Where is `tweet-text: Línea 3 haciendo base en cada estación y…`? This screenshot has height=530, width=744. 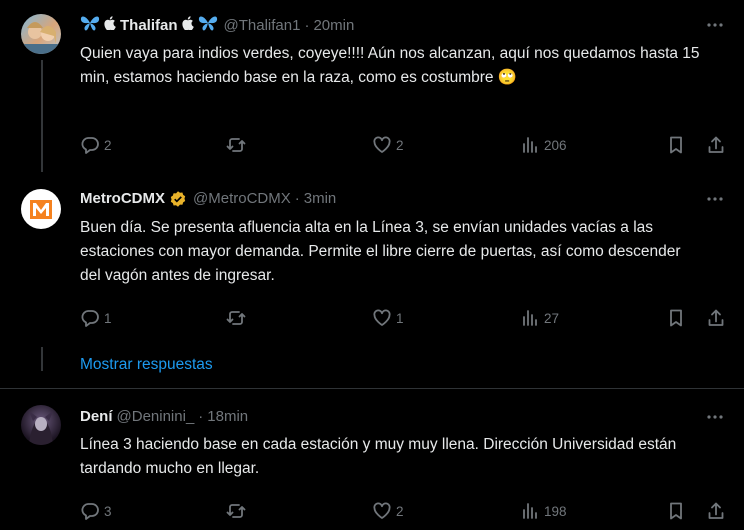 tweet-text: Línea 3 haciendo base en cada estación y… is located at coordinates (378, 456).